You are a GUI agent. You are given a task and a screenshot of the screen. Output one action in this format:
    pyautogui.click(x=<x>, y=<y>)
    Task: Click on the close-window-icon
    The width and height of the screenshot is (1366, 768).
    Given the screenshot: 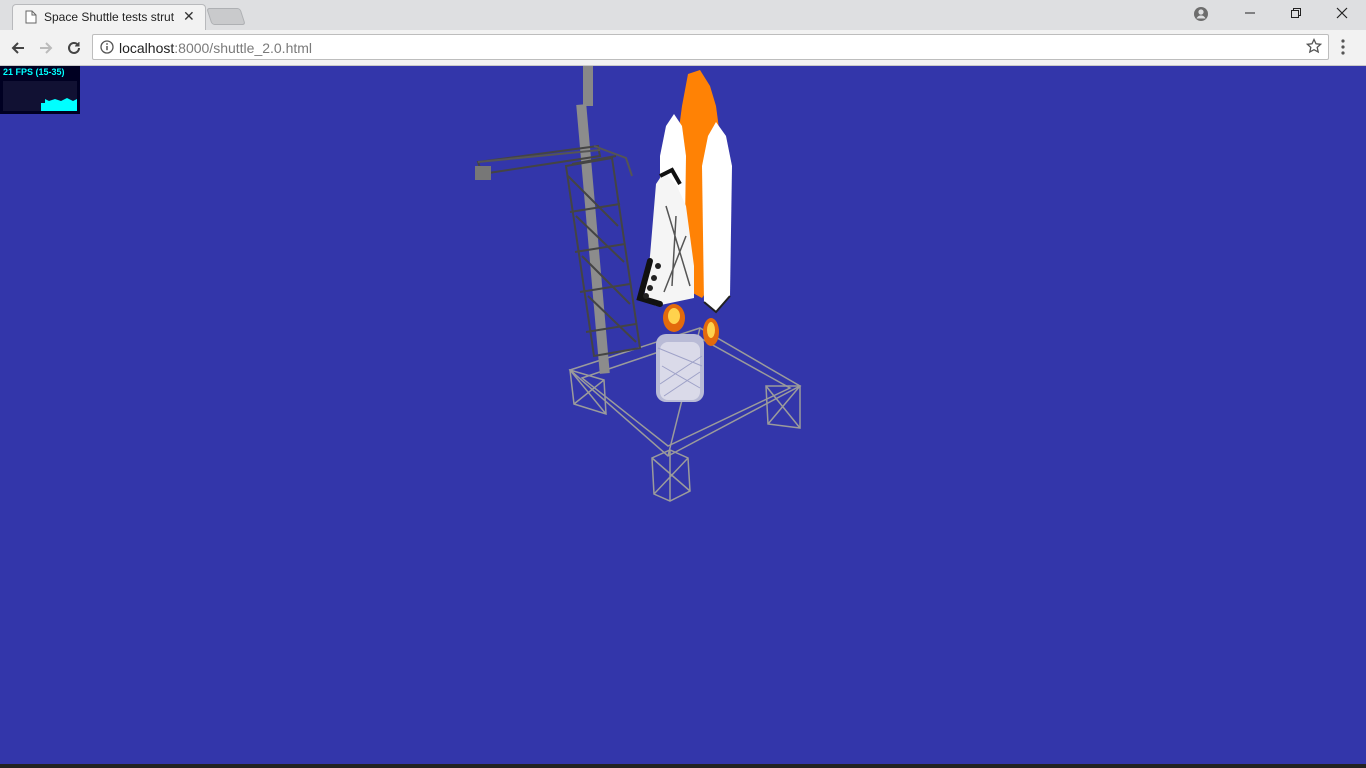 What is the action you would take?
    pyautogui.click(x=1342, y=13)
    